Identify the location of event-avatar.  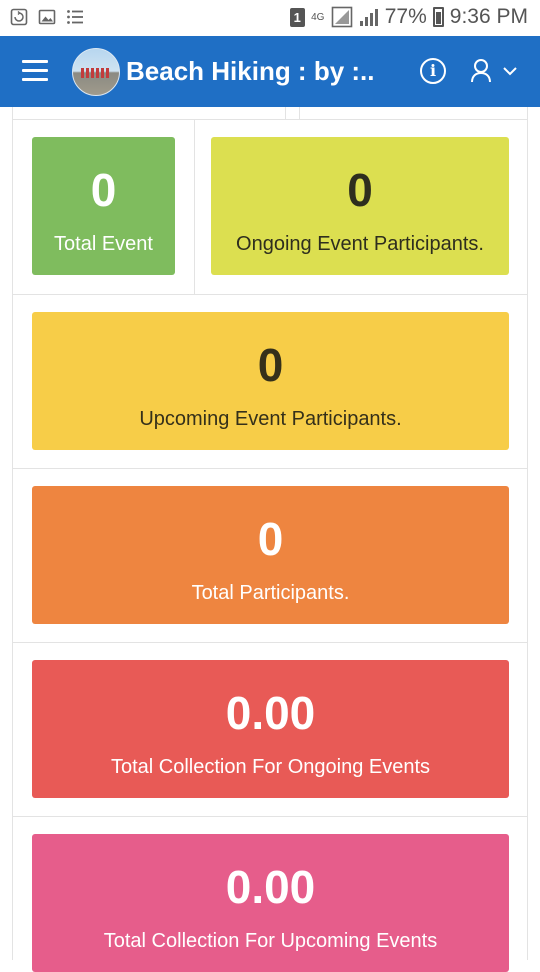
(96, 72).